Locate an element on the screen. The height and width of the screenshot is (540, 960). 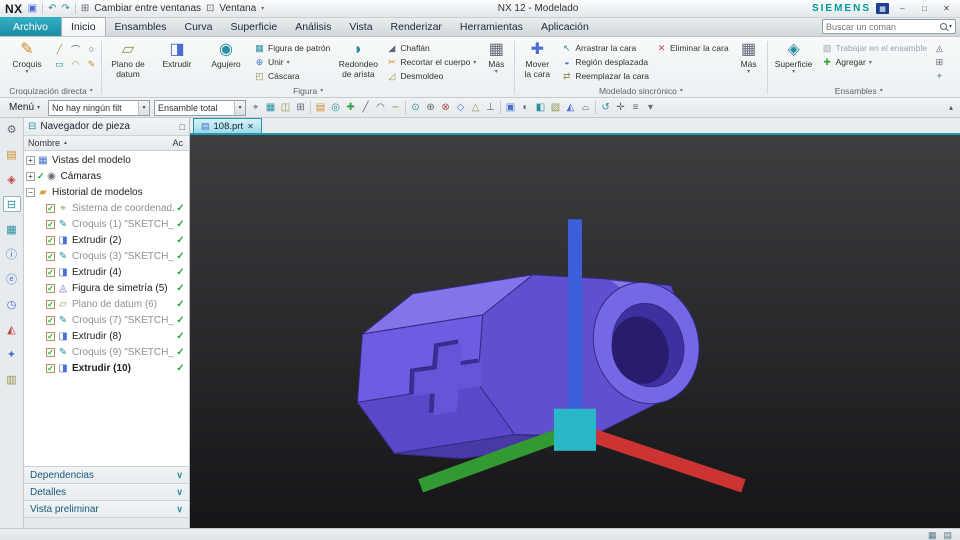
datum-plane-button: ▱ Plano de datum is located at coordinates (128, 58).